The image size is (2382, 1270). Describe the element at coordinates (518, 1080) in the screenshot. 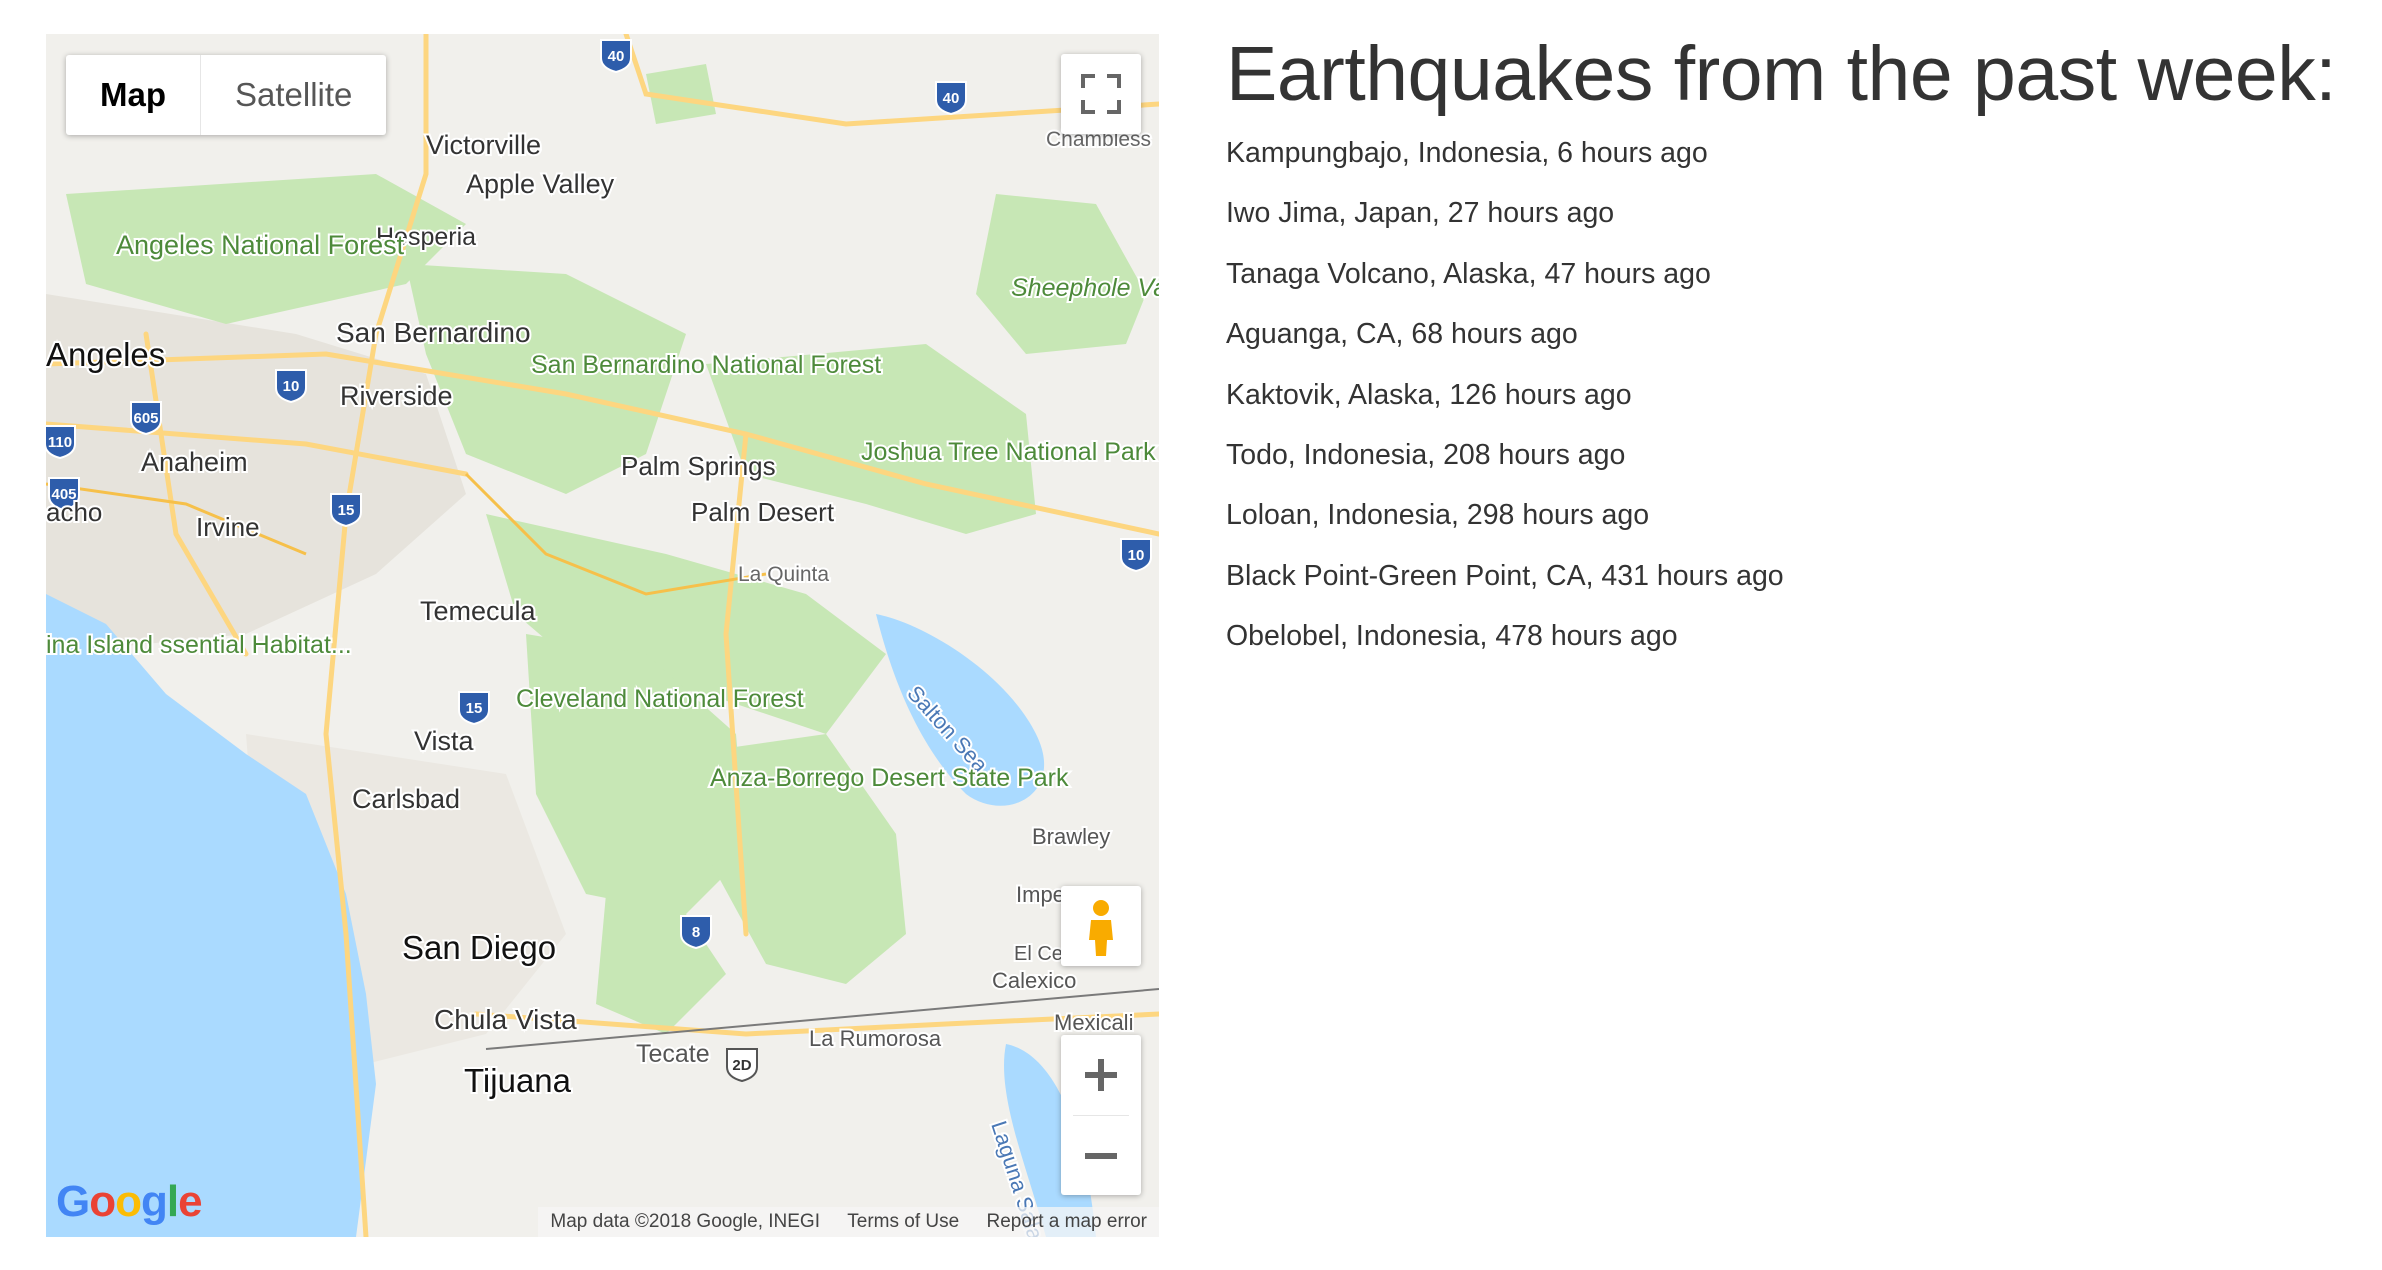

I see `map-place-label: Tijuana` at that location.